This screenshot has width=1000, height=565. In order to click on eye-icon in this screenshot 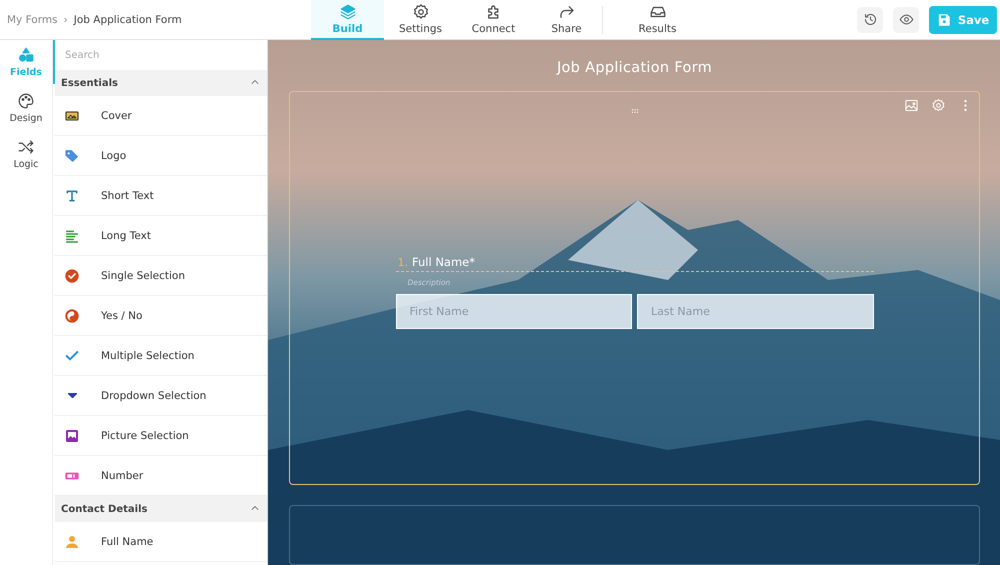, I will do `click(906, 19)`.